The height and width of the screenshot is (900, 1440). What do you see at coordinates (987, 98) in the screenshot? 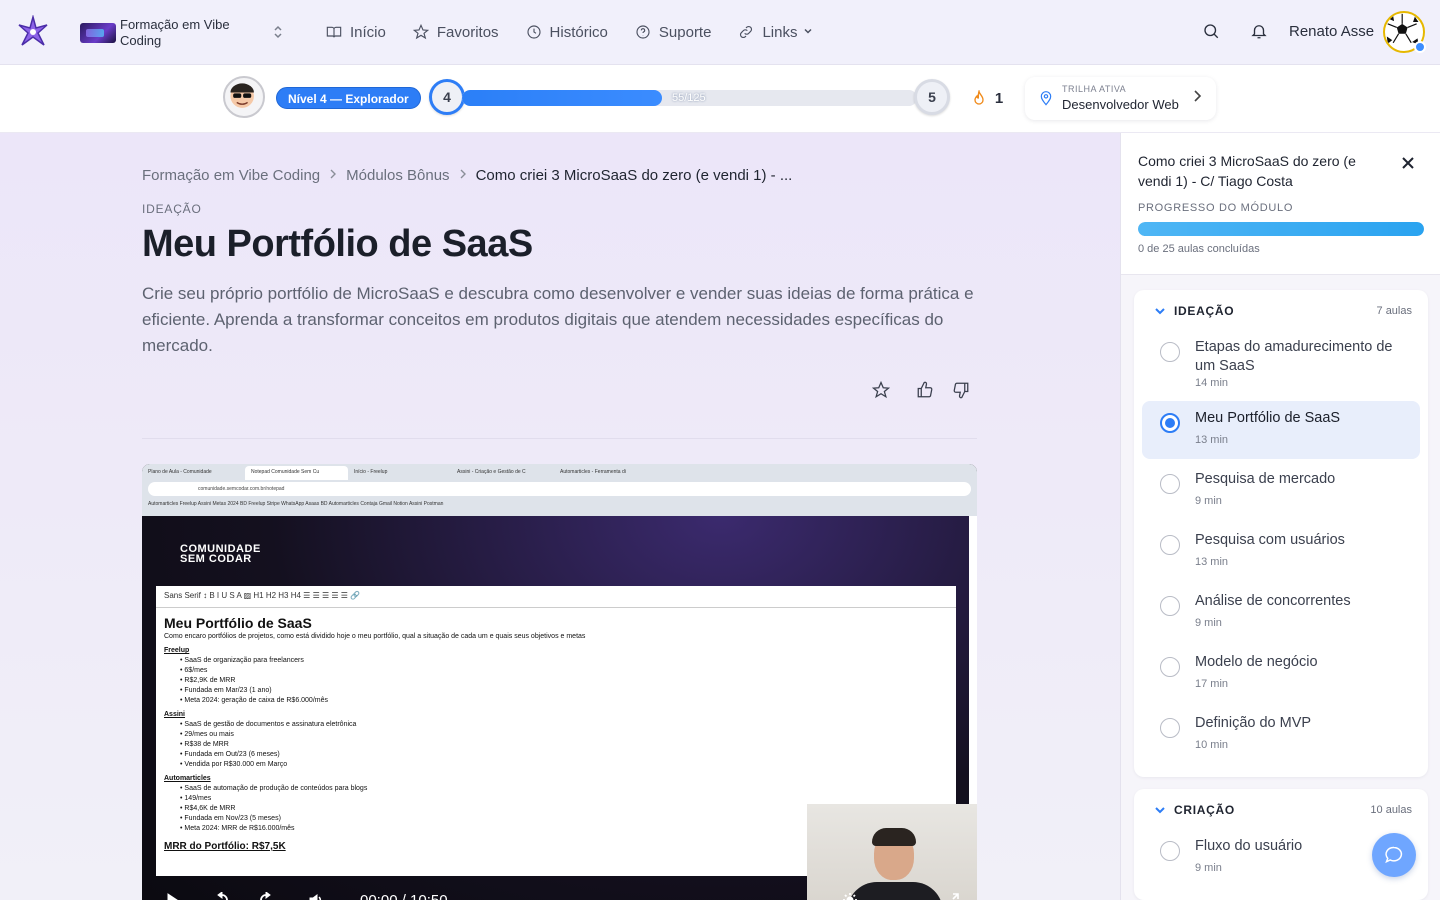
I see `streak-counter: 1` at bounding box center [987, 98].